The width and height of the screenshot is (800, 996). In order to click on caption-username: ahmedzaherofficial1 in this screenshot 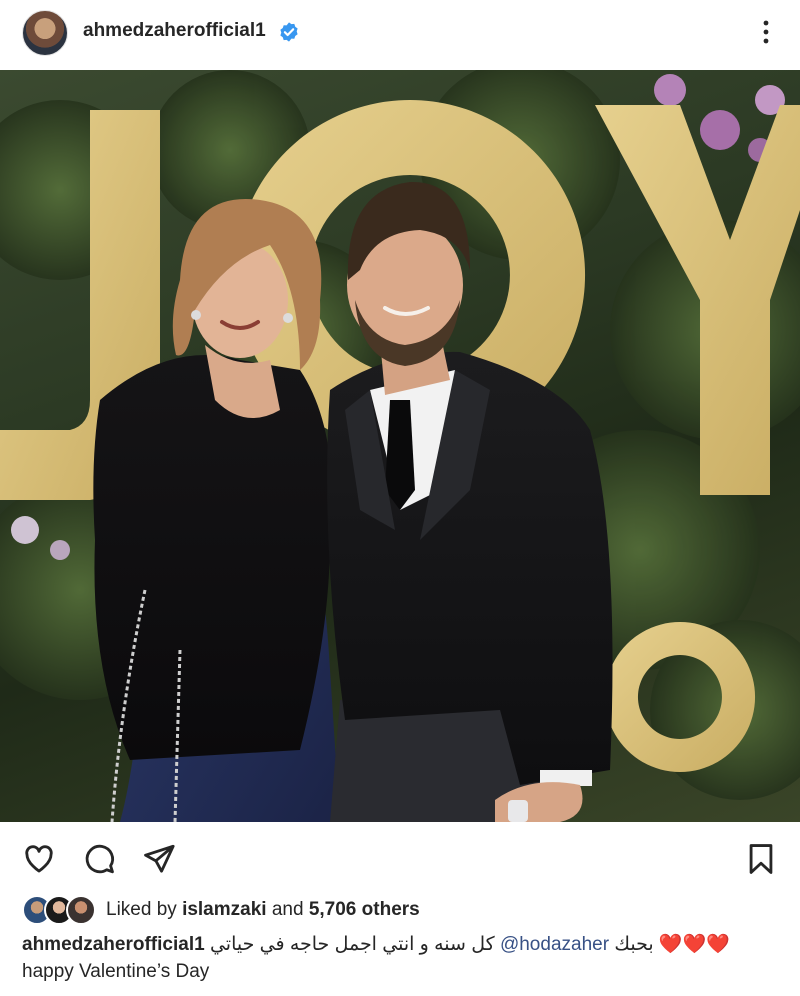, I will do `click(113, 944)`.